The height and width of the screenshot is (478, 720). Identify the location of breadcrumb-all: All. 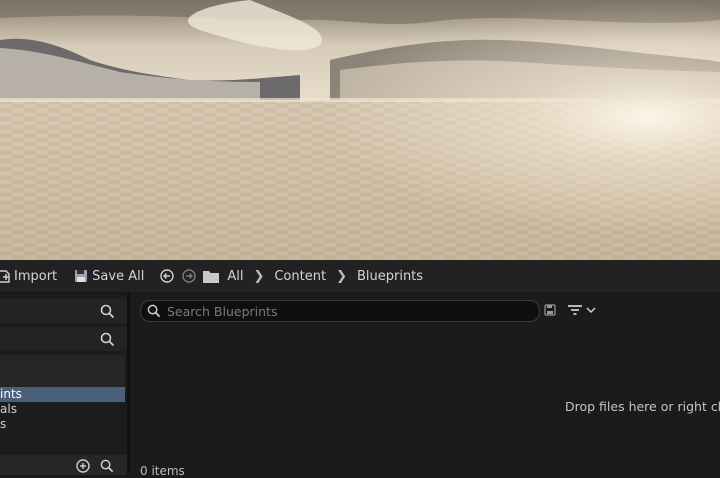
(235, 276).